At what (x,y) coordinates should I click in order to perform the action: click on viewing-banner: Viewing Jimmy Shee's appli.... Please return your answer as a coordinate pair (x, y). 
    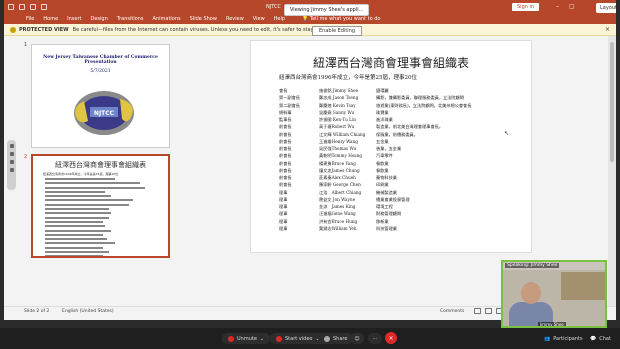
    Looking at the image, I should click on (327, 10).